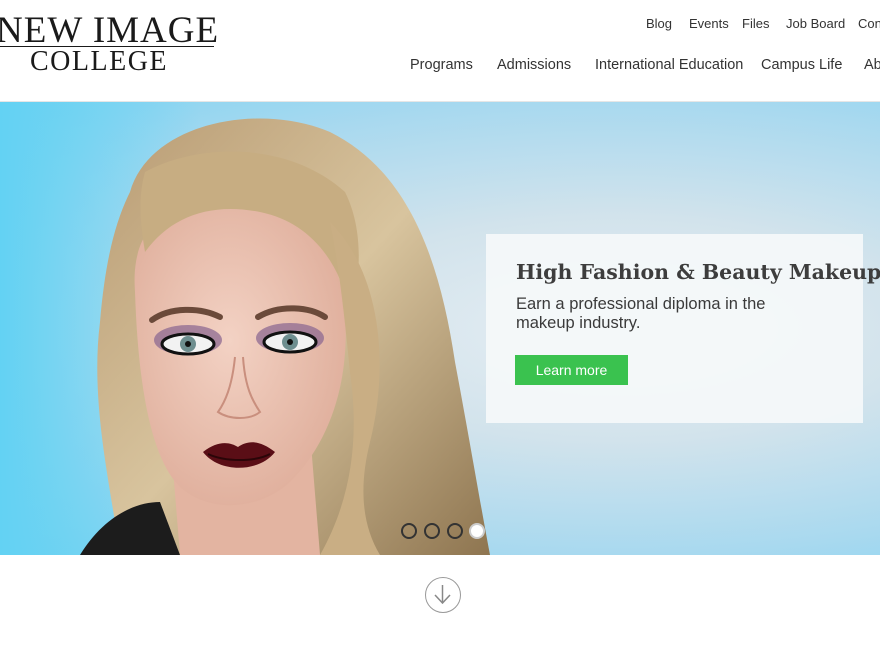 The height and width of the screenshot is (660, 880). I want to click on utility-link-contact: Con, so click(869, 23).